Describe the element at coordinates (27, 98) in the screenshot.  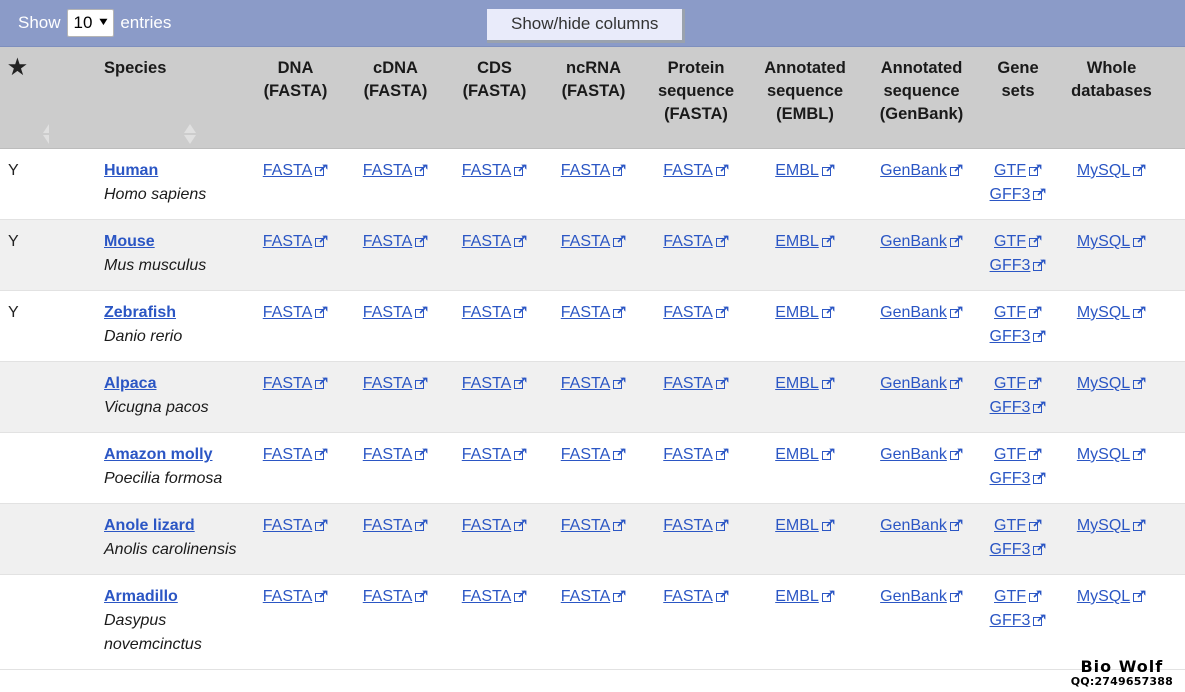
I see `column-header-favourite: ★` at that location.